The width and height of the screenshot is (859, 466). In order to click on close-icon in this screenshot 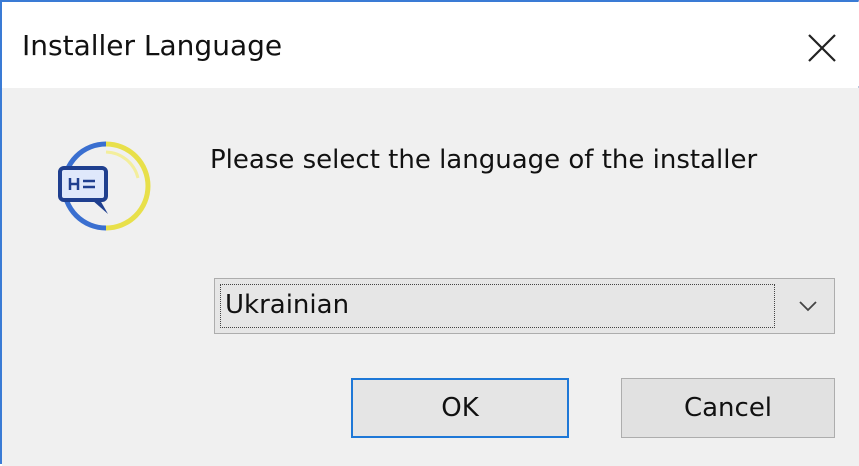, I will do `click(822, 48)`.